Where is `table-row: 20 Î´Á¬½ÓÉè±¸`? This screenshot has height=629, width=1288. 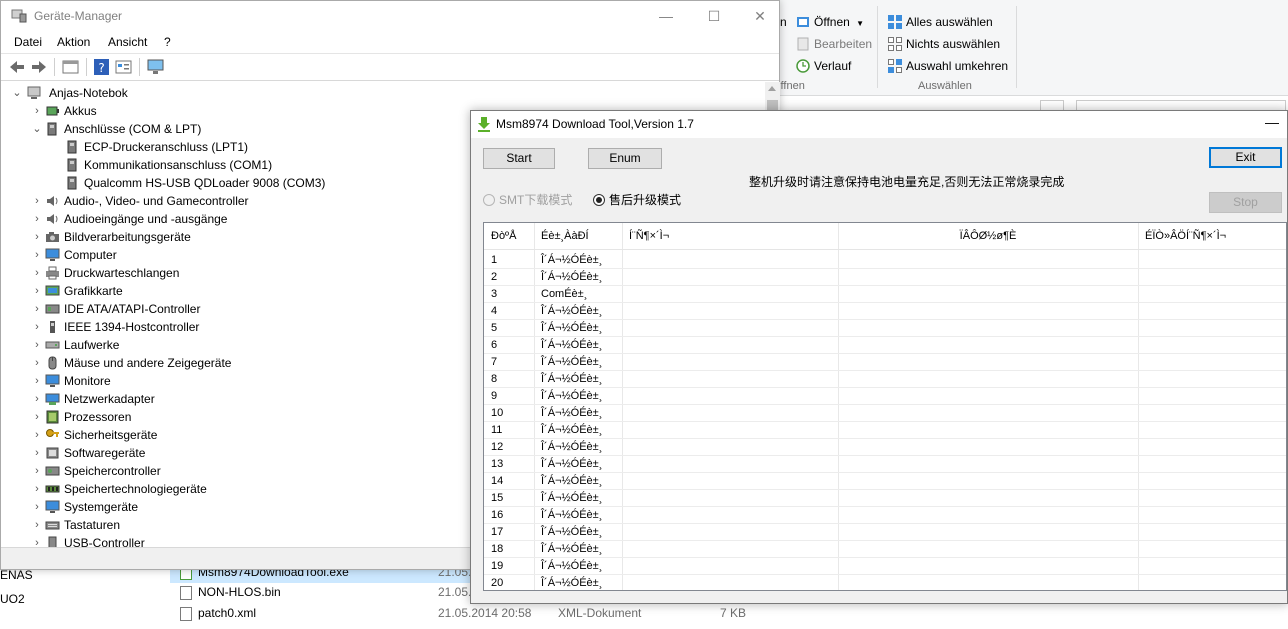
table-row: 20 Î´Á¬½ÓÉè±¸ is located at coordinates (885, 582).